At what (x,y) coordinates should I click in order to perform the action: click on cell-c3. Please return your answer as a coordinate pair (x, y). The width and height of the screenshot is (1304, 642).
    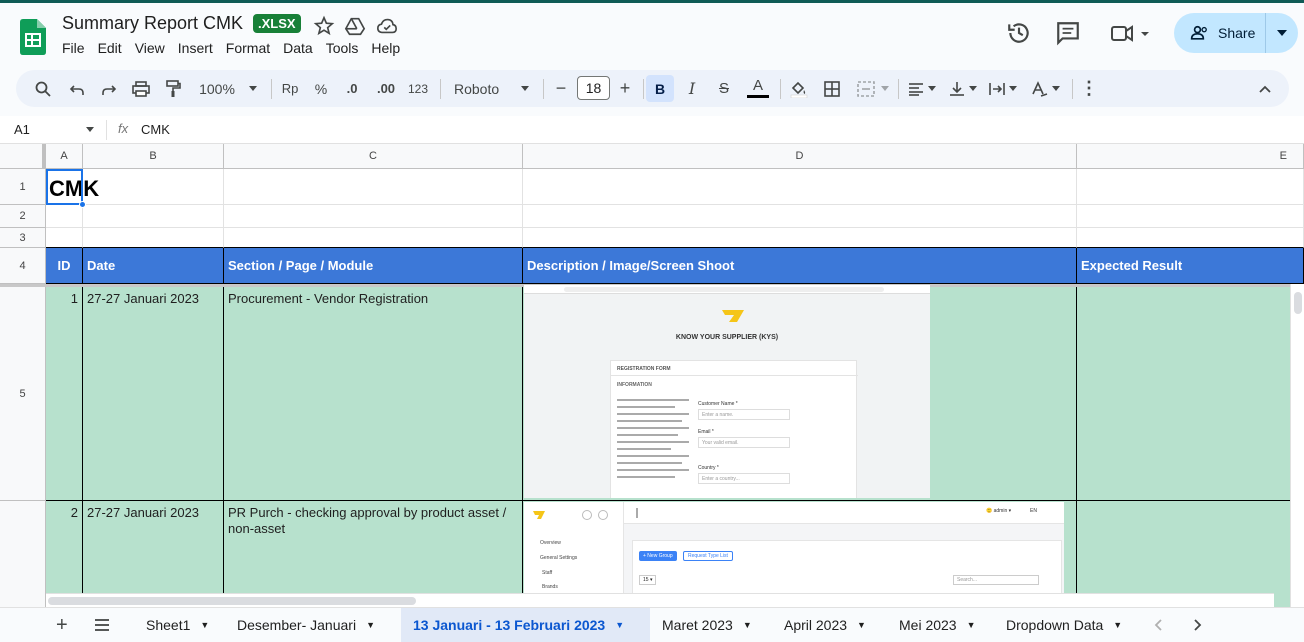
    Looking at the image, I should click on (373, 238).